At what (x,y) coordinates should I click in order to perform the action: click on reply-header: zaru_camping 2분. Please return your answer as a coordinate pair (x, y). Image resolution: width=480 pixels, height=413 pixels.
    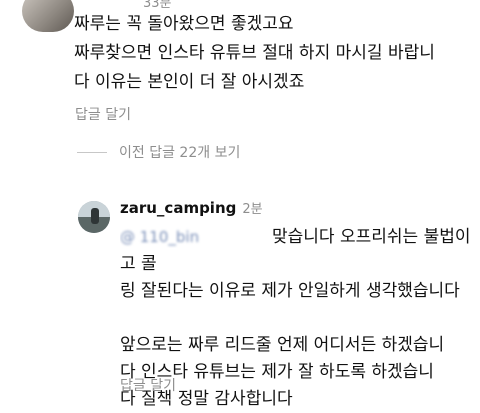
    Looking at the image, I should click on (191, 207).